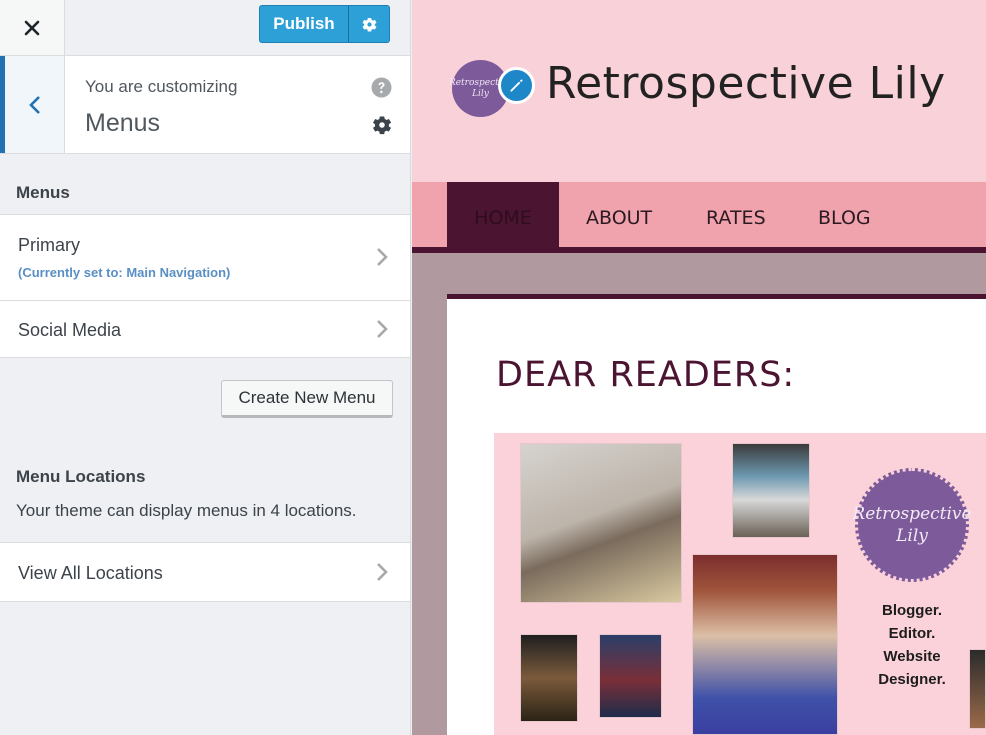  What do you see at coordinates (90, 573) in the screenshot?
I see `view-all-locations-label: View All Locations` at bounding box center [90, 573].